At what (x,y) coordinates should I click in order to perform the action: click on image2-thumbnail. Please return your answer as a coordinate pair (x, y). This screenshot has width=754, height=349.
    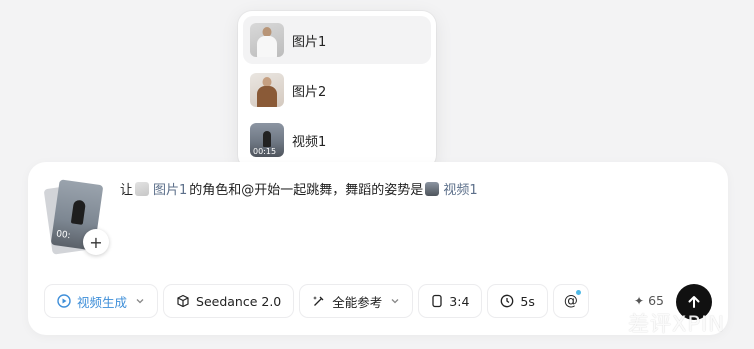
    Looking at the image, I should click on (267, 90).